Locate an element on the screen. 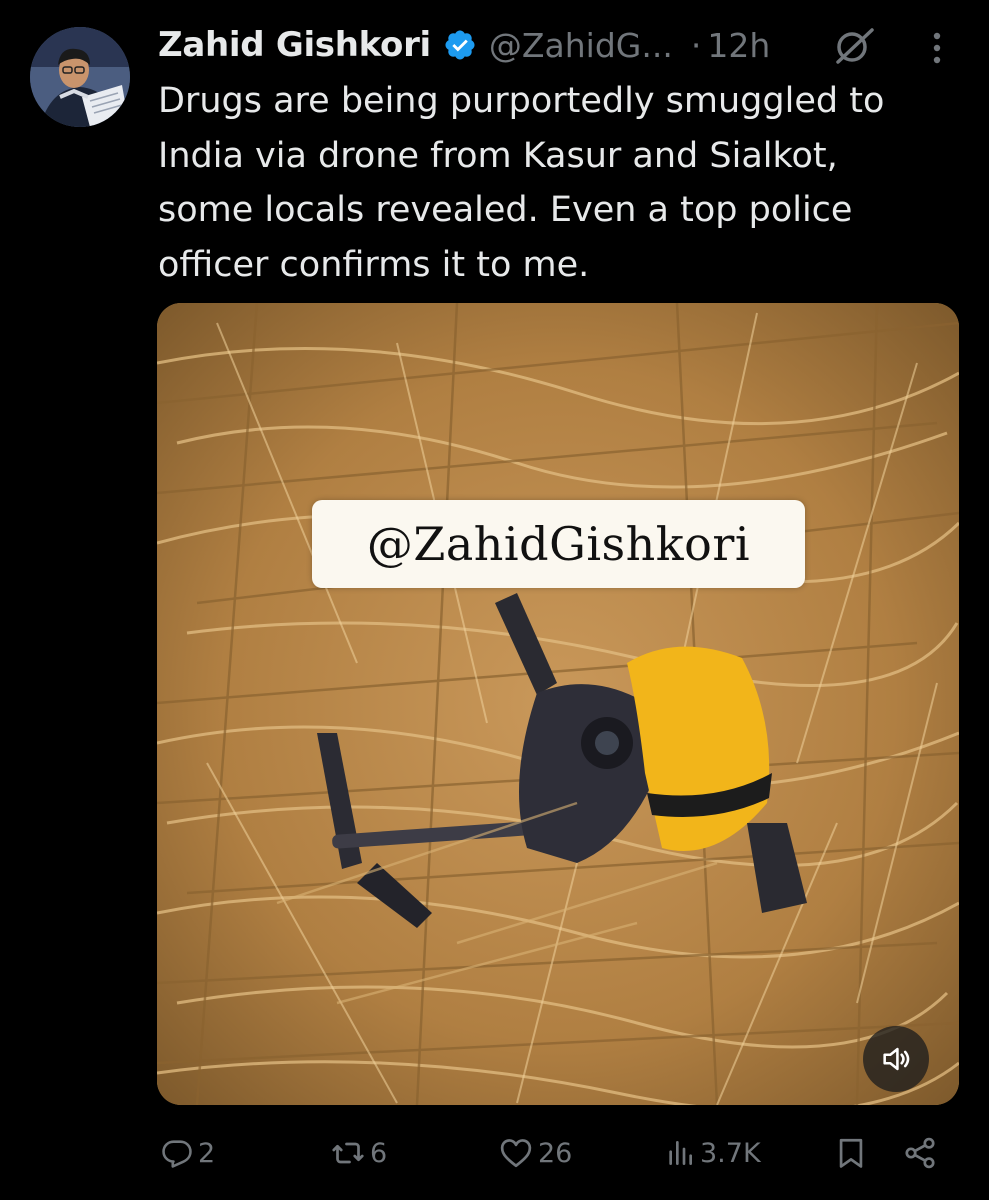 The image size is (989, 1200). more-options-icon is located at coordinates (937, 48).